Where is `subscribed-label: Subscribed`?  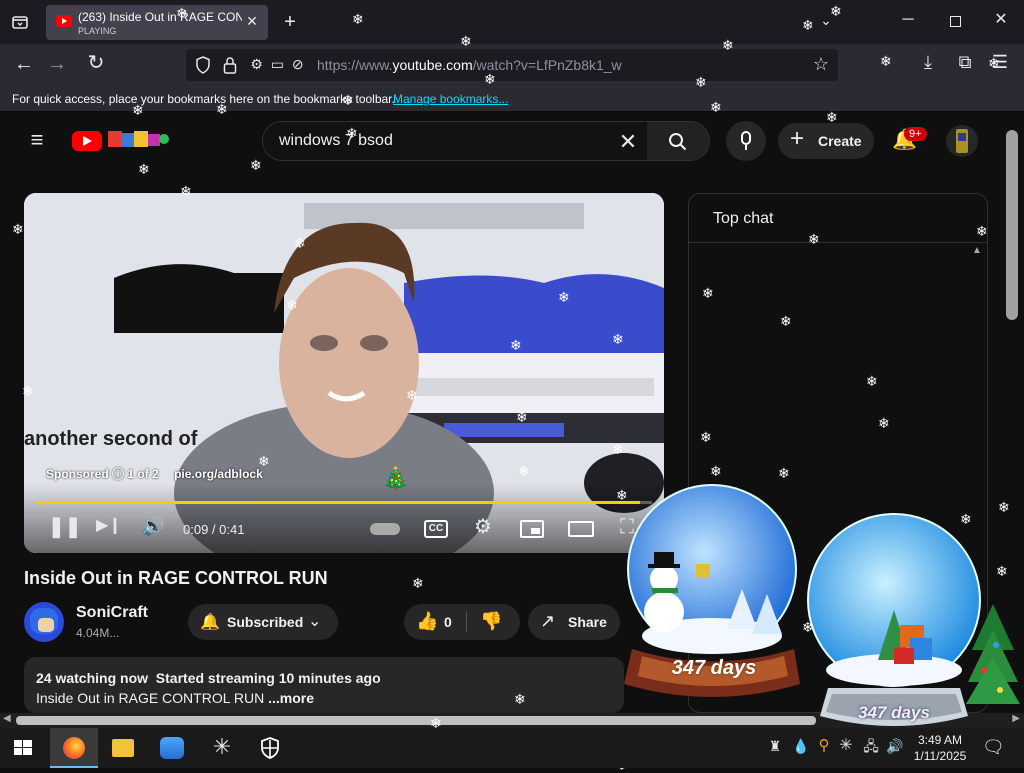 subscribed-label: Subscribed is located at coordinates (265, 622).